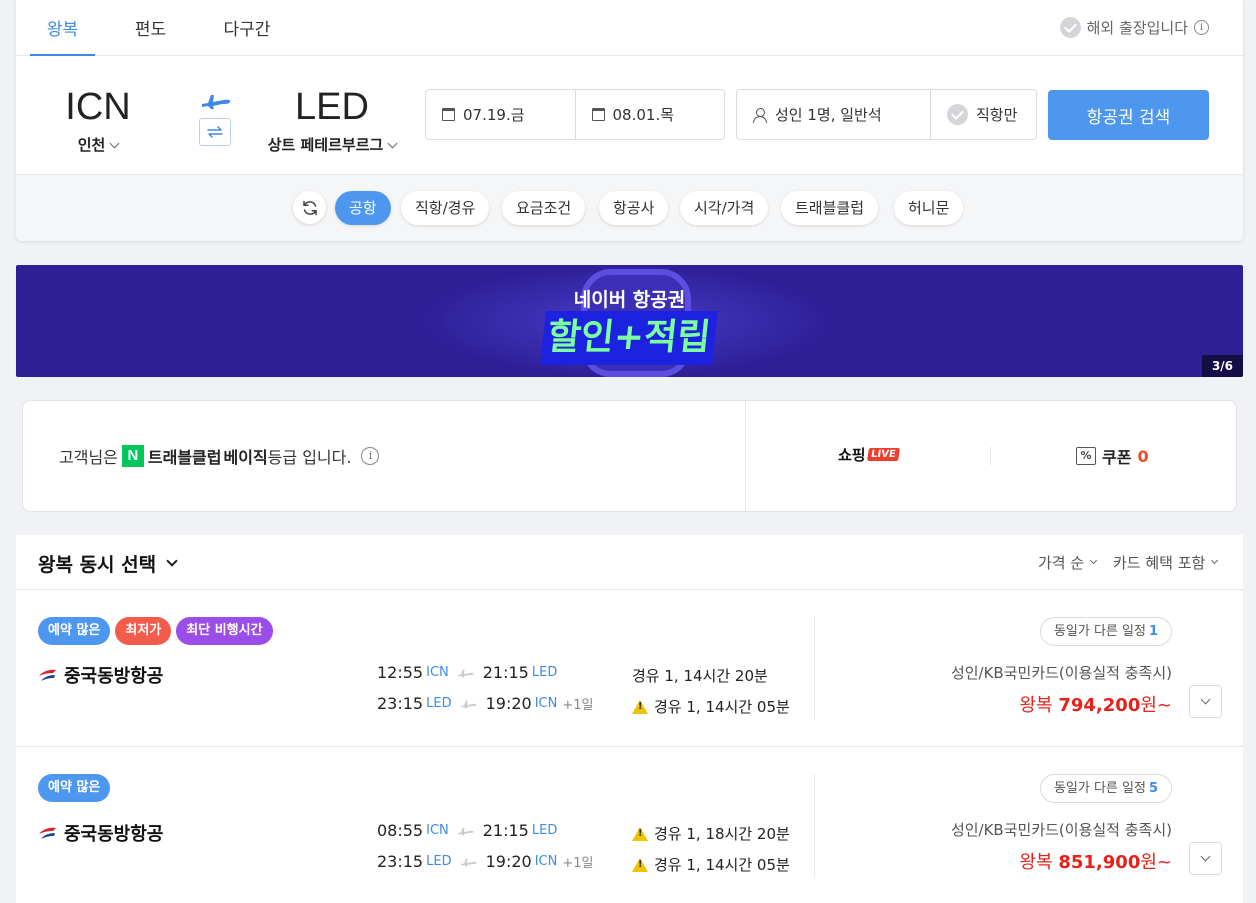 Image resolution: width=1256 pixels, height=903 pixels. I want to click on outbound-leg: 08:55 ICN 21:15 LED, so click(467, 830).